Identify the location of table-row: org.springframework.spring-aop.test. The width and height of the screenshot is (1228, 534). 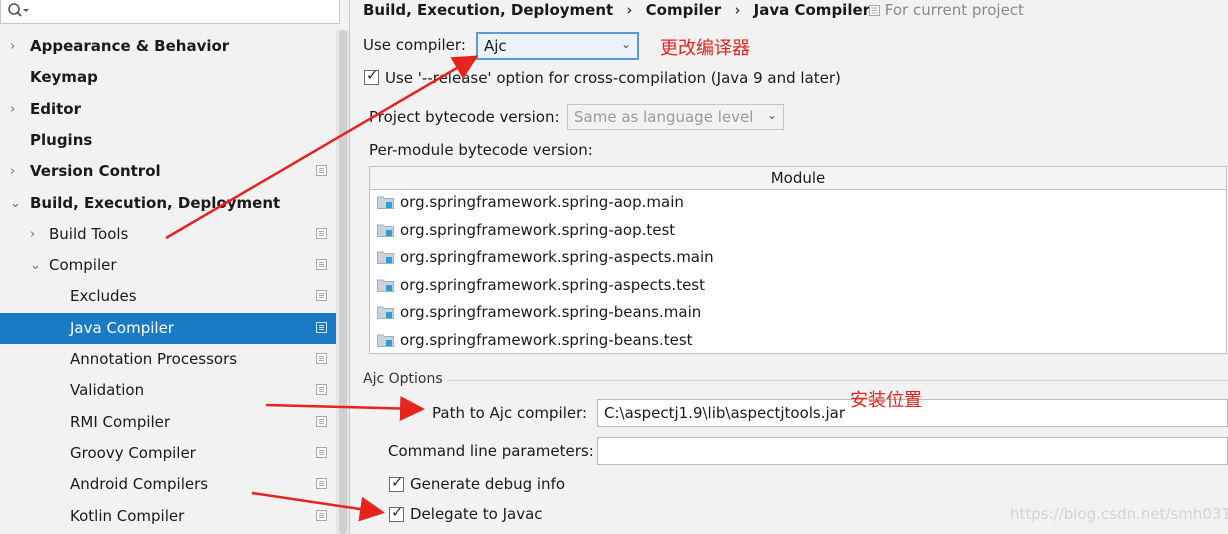
(798, 230).